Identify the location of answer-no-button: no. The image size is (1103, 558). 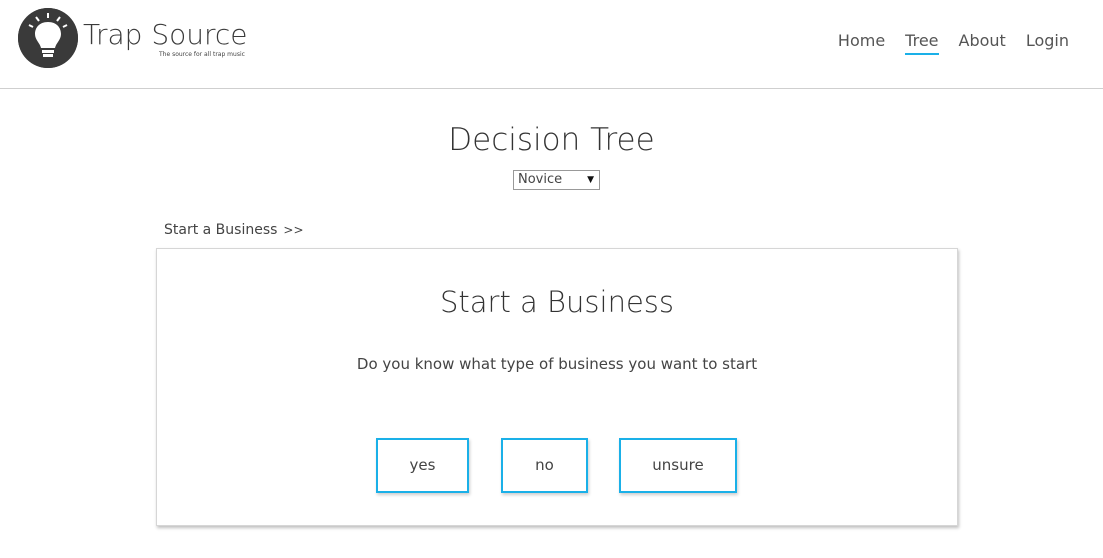
(544, 465).